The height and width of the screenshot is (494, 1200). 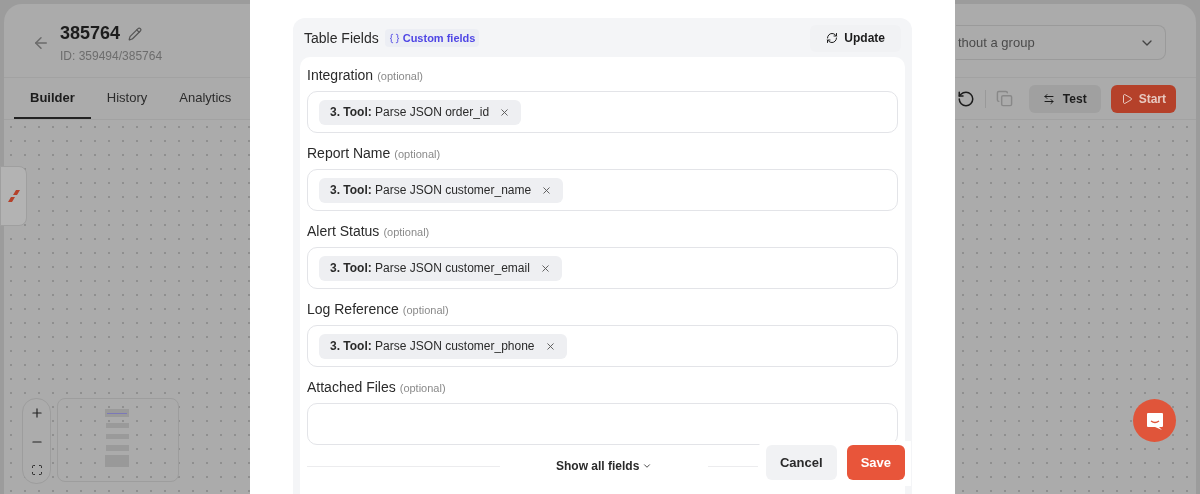 I want to click on token-field: 3. Tool: Parse JSON customer_phone, so click(x=602, y=346).